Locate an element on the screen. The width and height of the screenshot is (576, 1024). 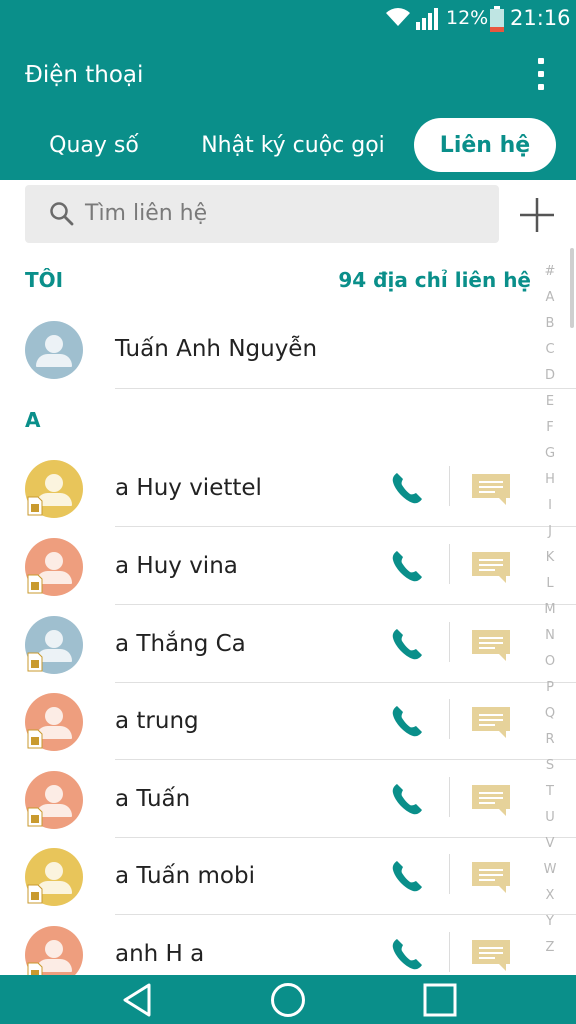
index-letter: W is located at coordinates (550, 869).